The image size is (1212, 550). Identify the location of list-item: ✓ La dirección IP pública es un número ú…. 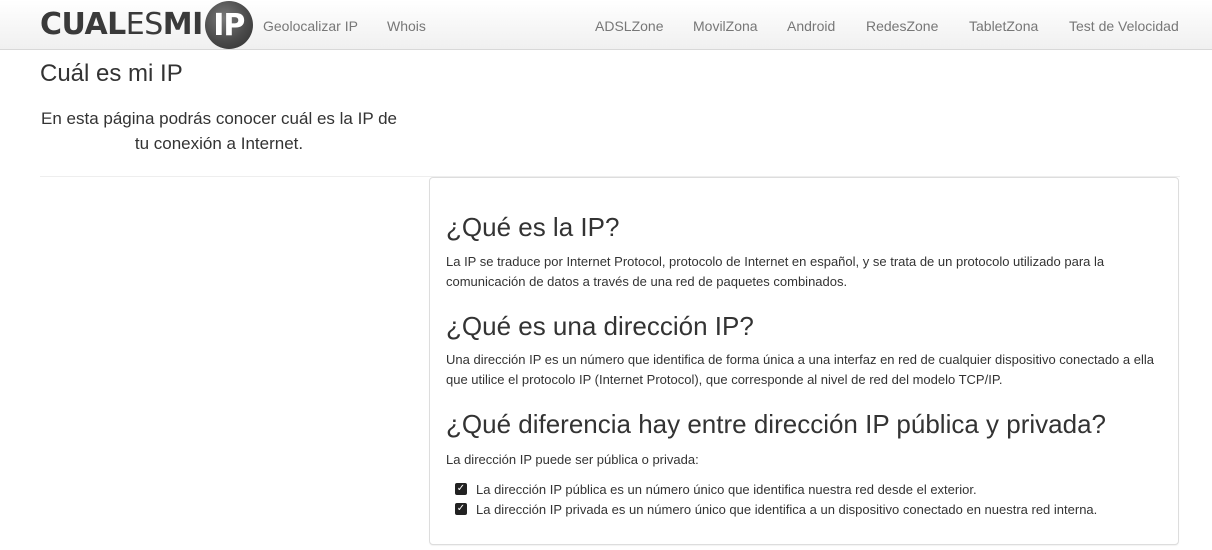
(776, 489).